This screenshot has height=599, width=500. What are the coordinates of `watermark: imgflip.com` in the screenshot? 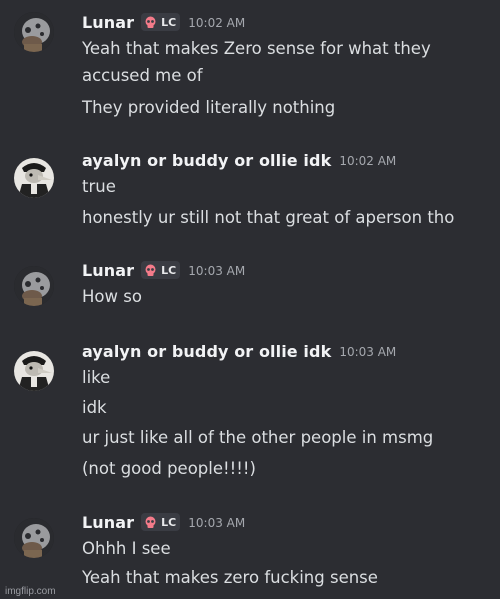 It's located at (30, 591).